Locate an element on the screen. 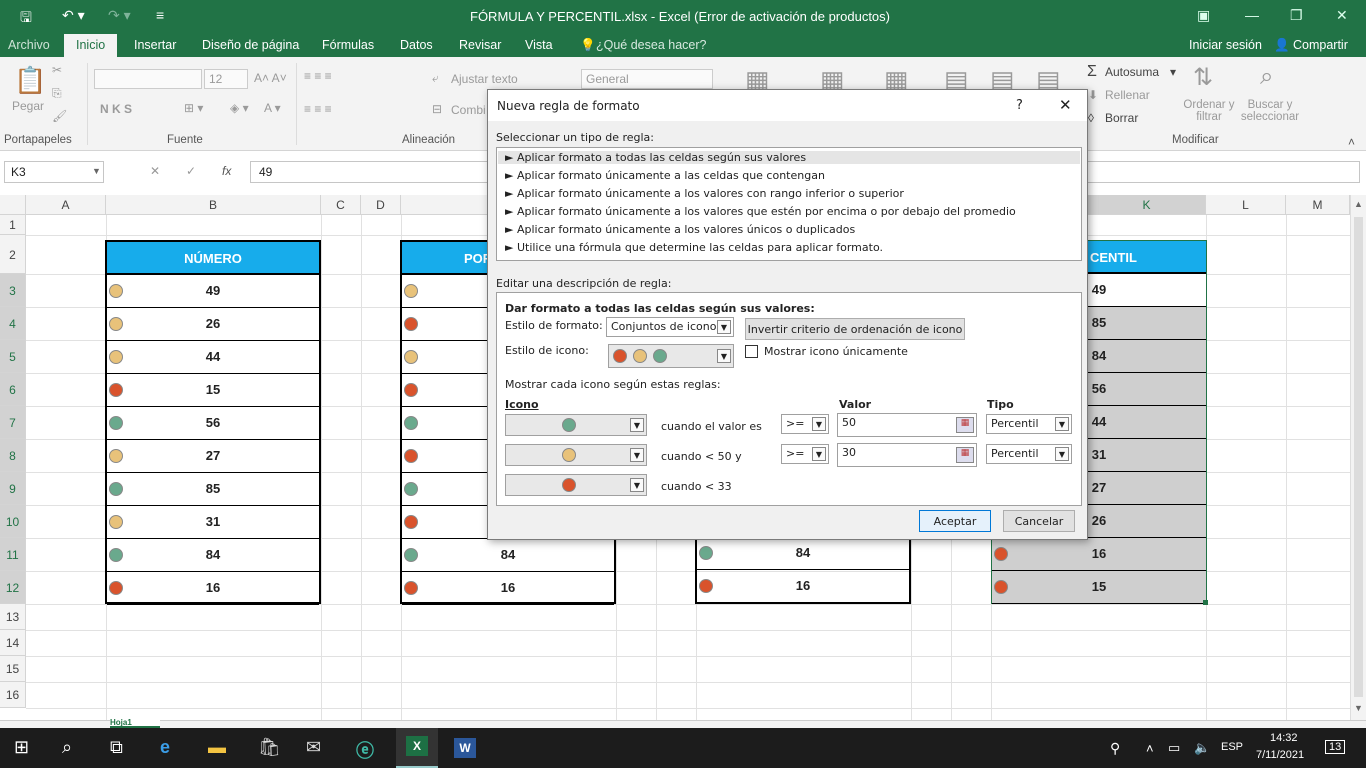 Image resolution: width=1366 pixels, height=768 pixels. font-color-icon: A ▾ is located at coordinates (272, 108).